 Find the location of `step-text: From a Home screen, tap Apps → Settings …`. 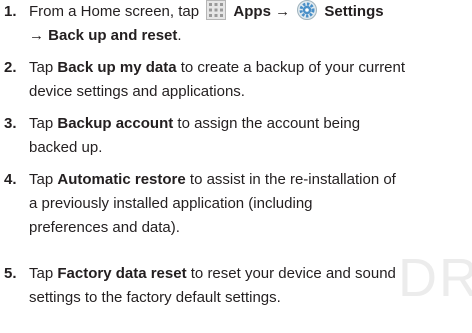

step-text: From a Home screen, tap Apps → Settings … is located at coordinates (249, 24).